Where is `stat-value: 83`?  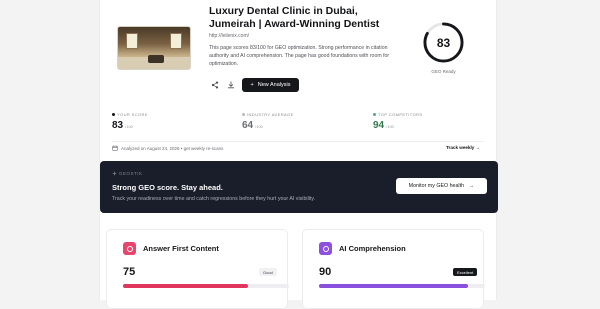
stat-value: 83 is located at coordinates (118, 125).